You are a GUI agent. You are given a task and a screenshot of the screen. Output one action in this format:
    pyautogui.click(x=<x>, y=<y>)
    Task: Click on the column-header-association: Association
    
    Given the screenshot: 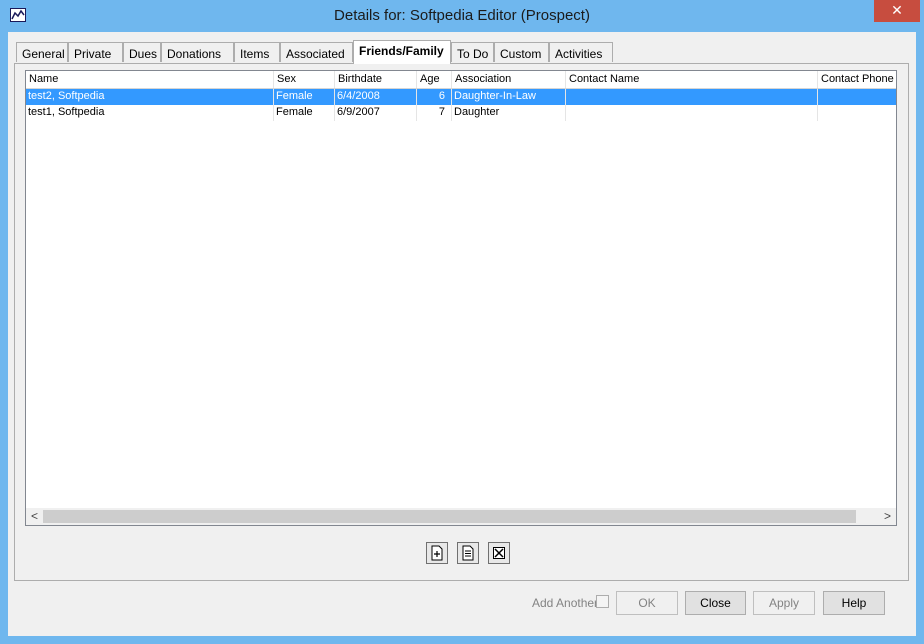 What is the action you would take?
    pyautogui.click(x=509, y=79)
    